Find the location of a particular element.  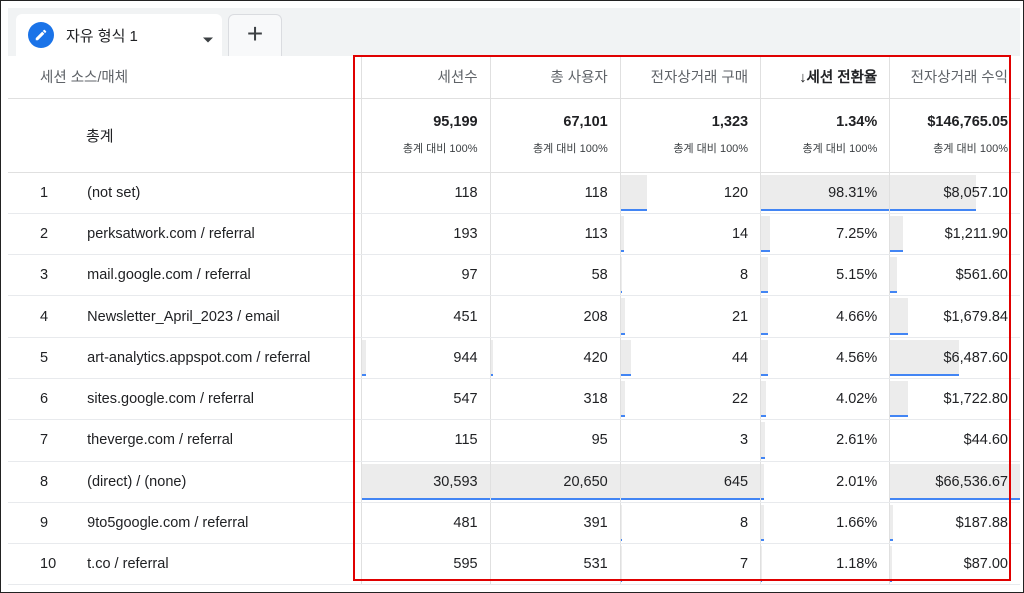

cell-value: 4.56% is located at coordinates (857, 357).